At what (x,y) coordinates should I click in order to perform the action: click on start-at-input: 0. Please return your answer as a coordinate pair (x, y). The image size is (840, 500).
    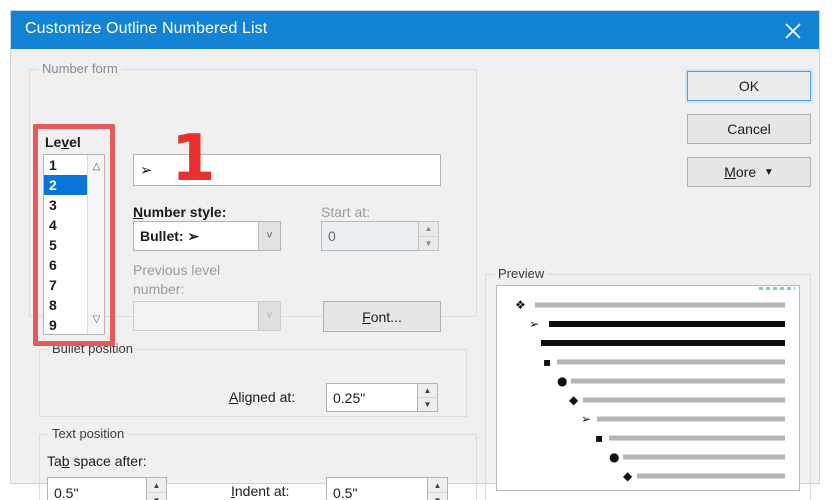
    Looking at the image, I should click on (369, 236).